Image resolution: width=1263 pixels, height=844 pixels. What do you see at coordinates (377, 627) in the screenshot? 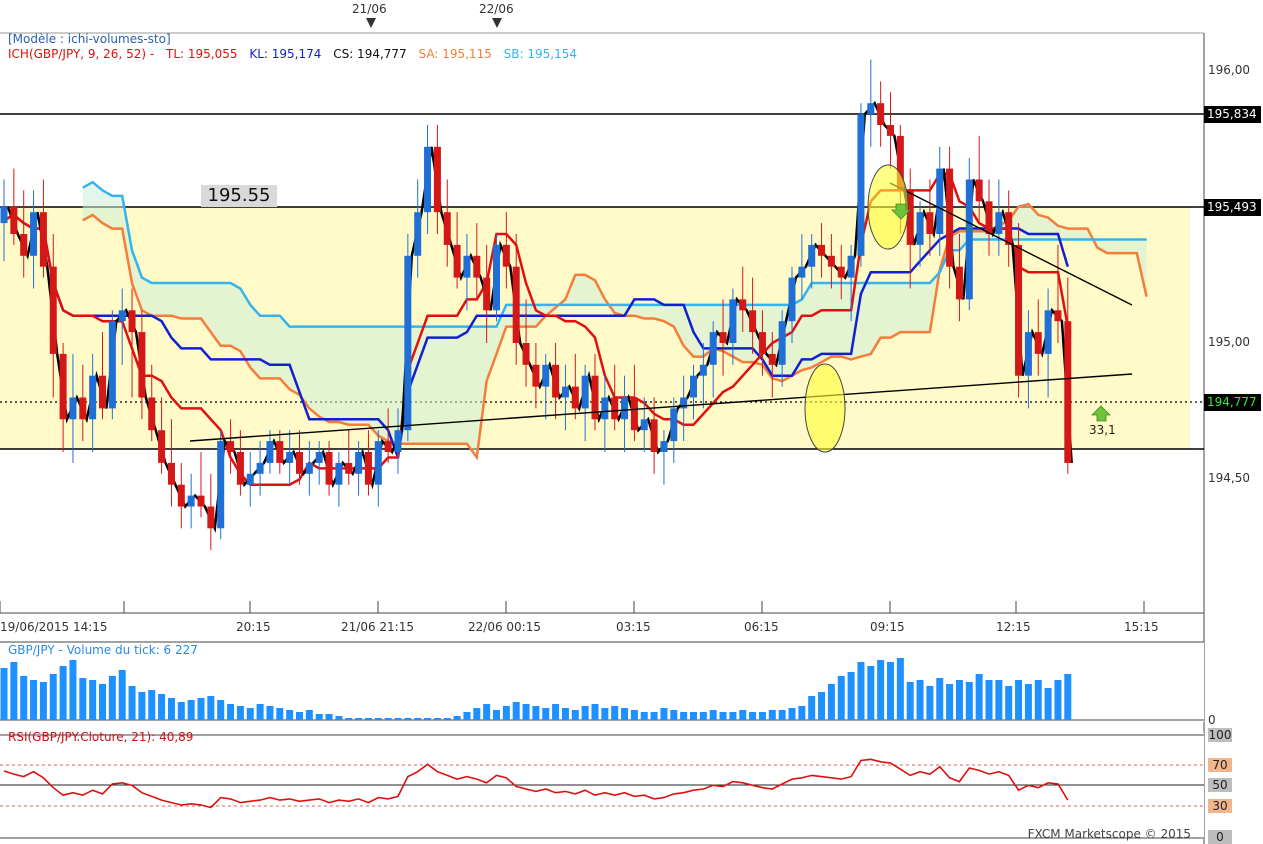
I see `x-tick-label: 21/06 21:15` at bounding box center [377, 627].